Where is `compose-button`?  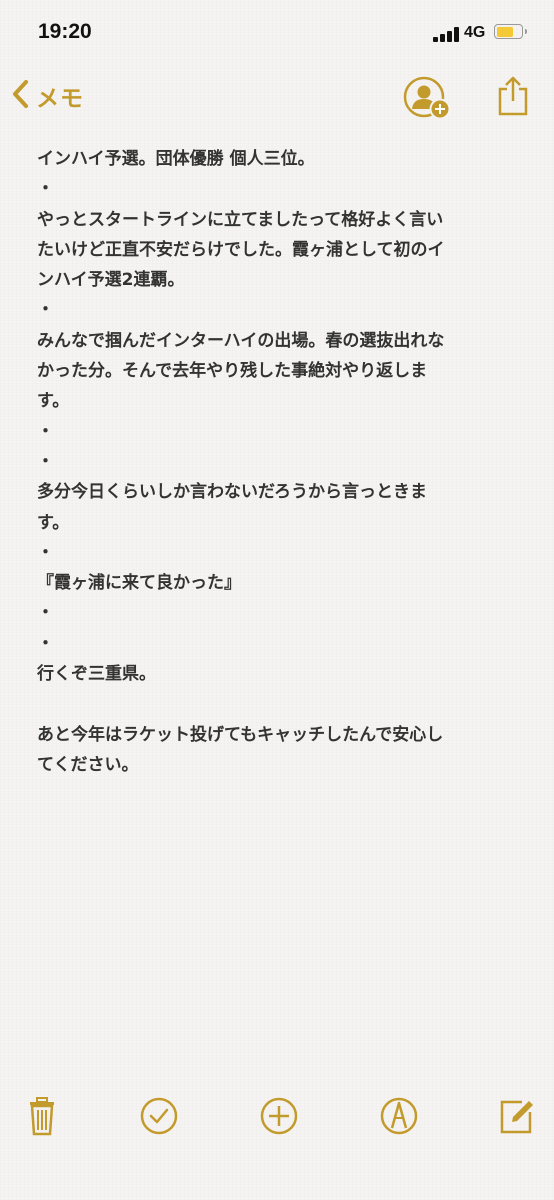
compose-button is located at coordinates (516, 1116).